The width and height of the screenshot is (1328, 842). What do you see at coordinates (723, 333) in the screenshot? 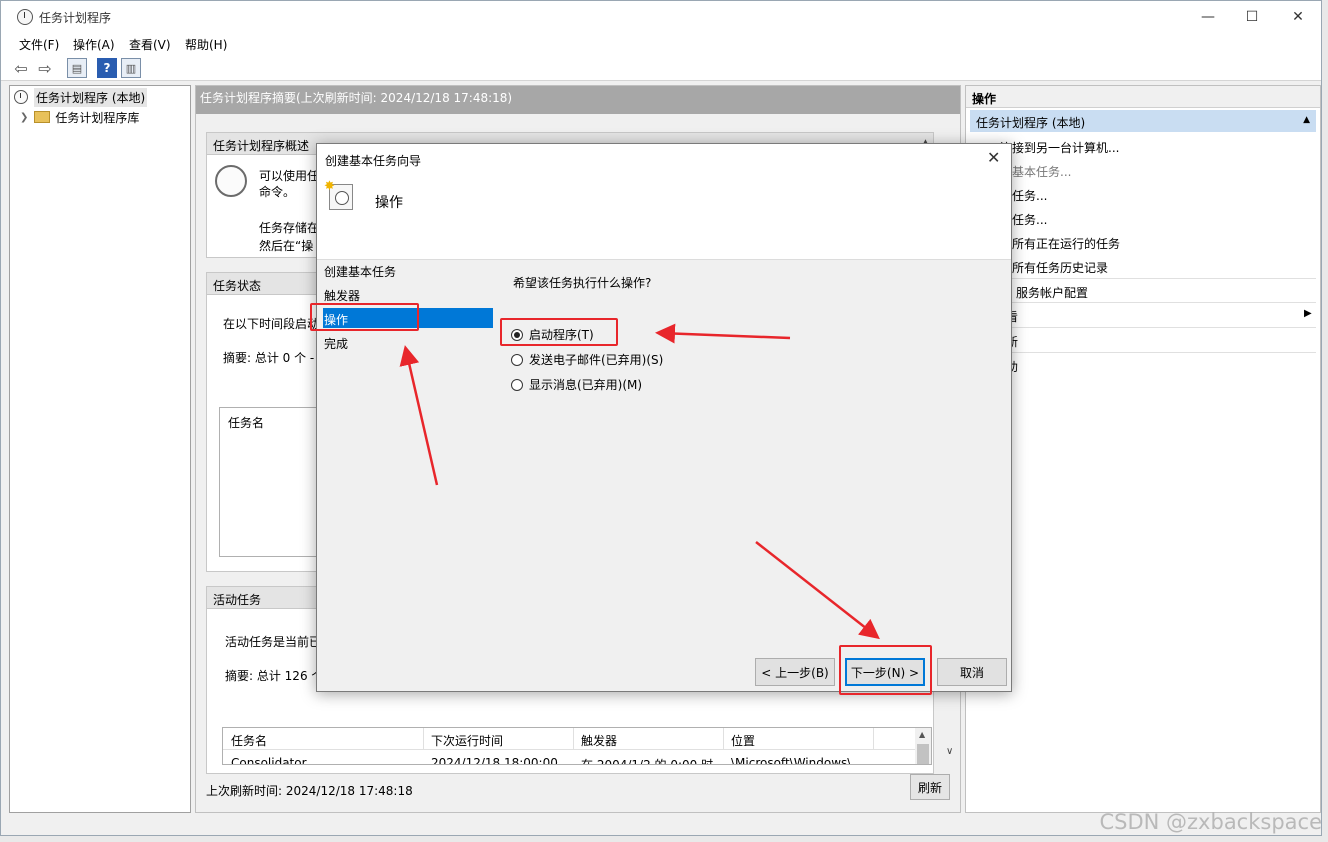
I see `annotation-arrow-to-option` at bounding box center [723, 333].